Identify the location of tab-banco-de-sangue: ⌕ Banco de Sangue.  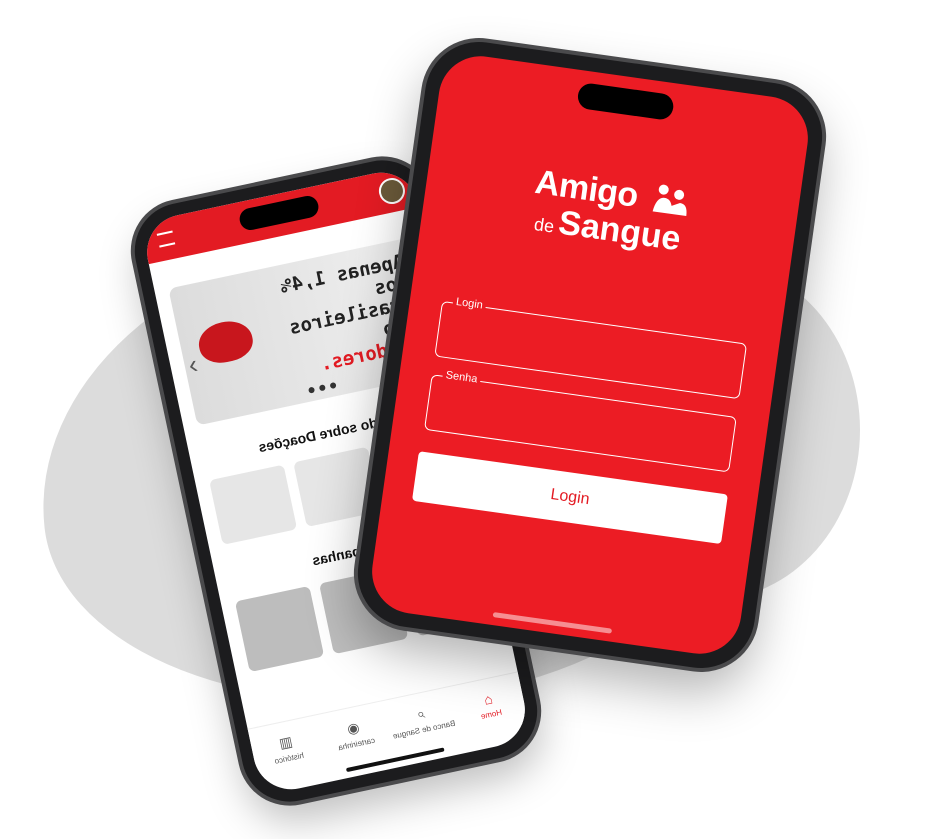
(422, 719).